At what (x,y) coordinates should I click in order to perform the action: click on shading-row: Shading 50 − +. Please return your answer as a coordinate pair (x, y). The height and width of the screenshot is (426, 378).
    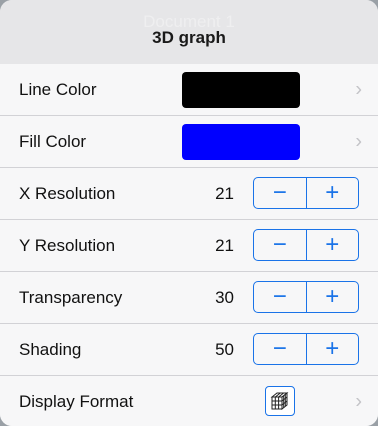
    Looking at the image, I should click on (189, 350).